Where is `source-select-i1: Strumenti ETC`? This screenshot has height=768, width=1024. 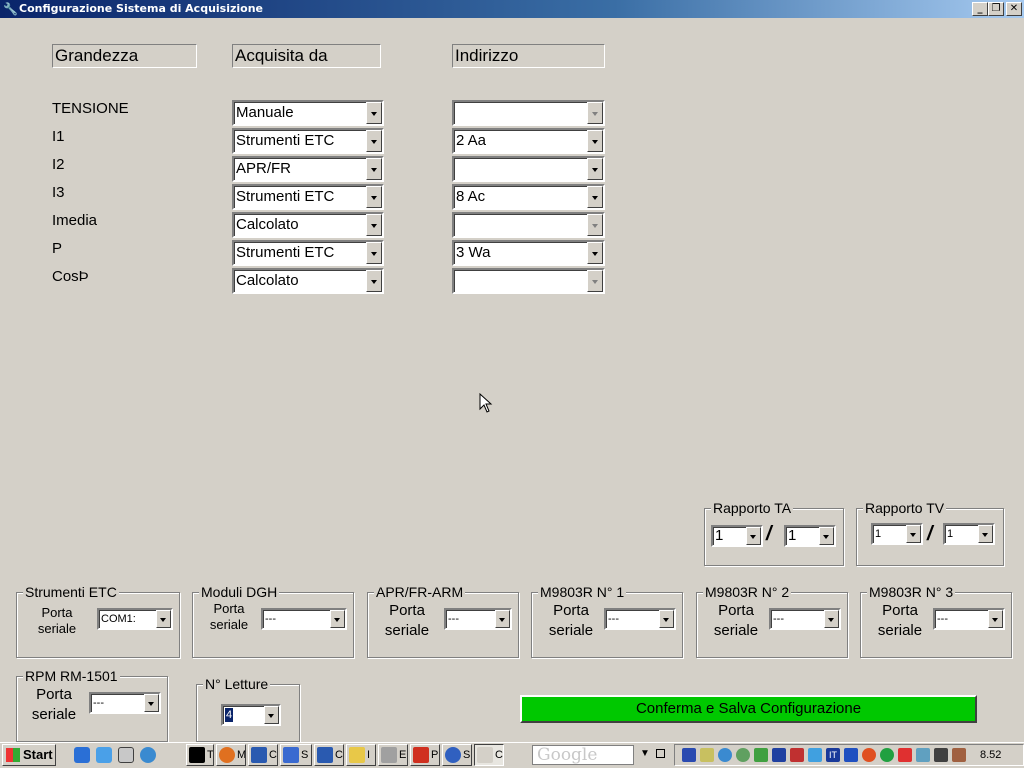 source-select-i1: Strumenti ETC is located at coordinates (308, 141).